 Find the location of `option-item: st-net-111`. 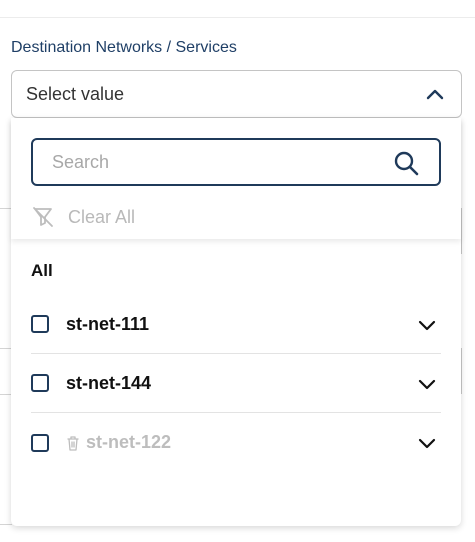

option-item: st-net-111 is located at coordinates (236, 324).